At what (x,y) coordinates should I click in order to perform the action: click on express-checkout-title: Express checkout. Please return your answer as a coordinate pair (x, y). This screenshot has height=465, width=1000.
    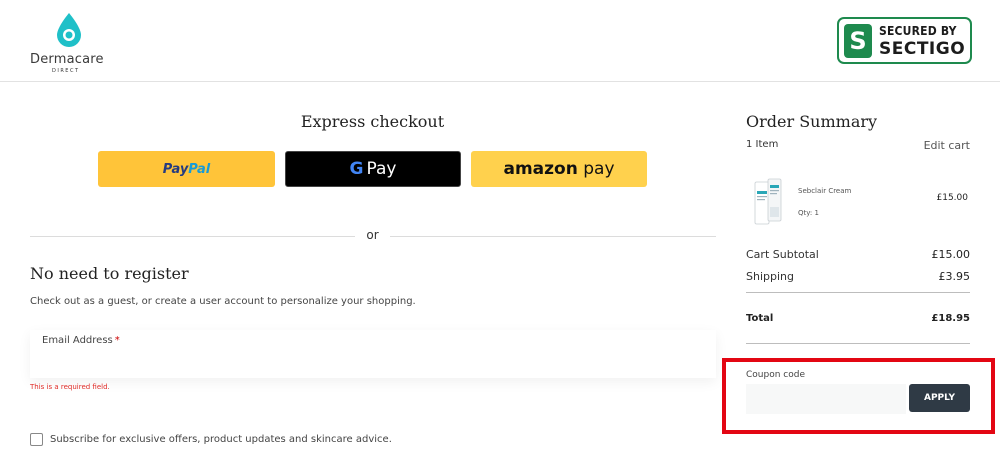
    Looking at the image, I should click on (372, 121).